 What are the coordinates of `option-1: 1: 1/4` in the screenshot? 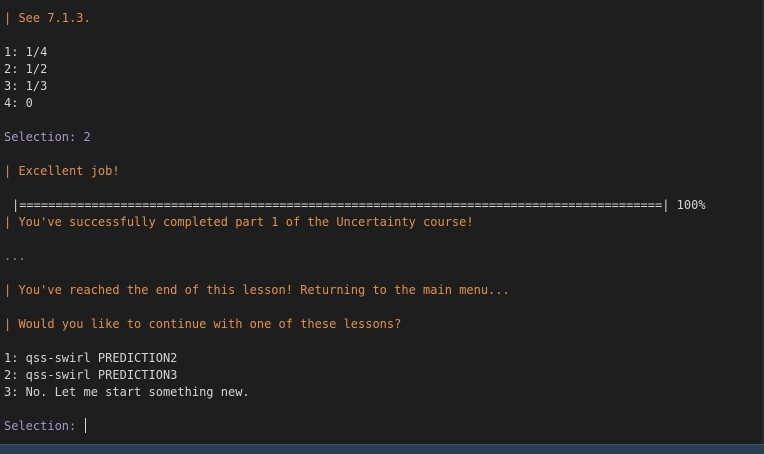 It's located at (26, 52).